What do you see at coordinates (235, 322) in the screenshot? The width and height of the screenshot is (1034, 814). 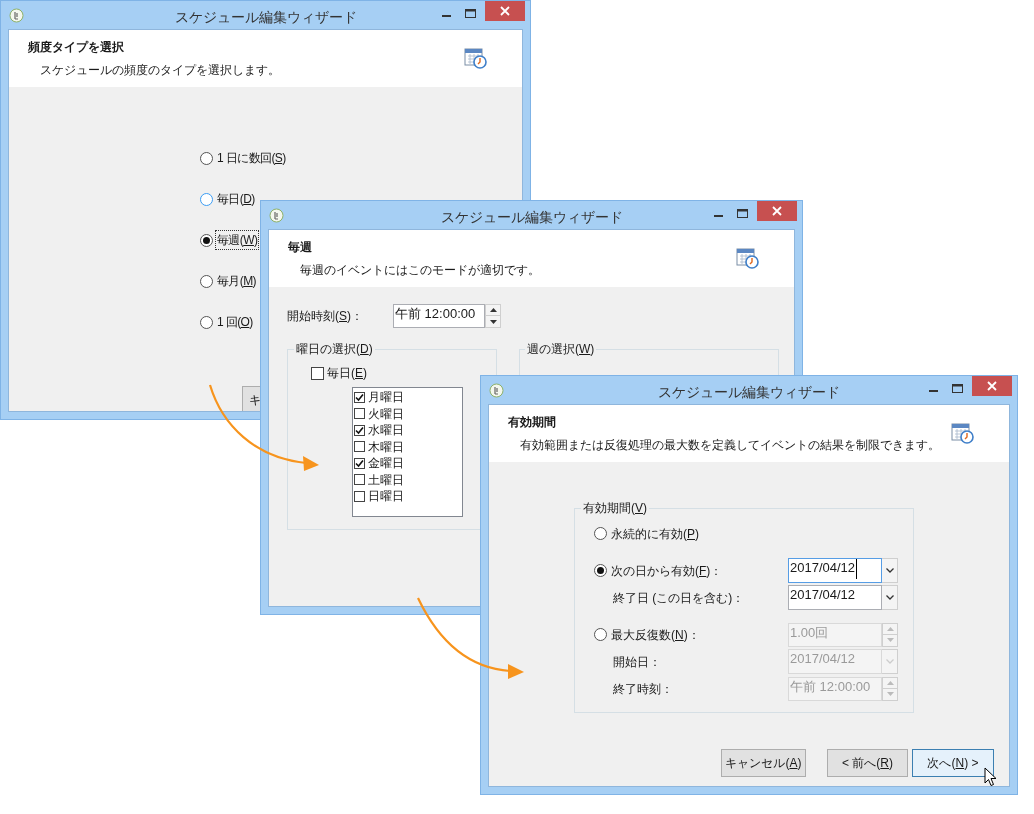 I see `radio-label: 1 回(O)` at bounding box center [235, 322].